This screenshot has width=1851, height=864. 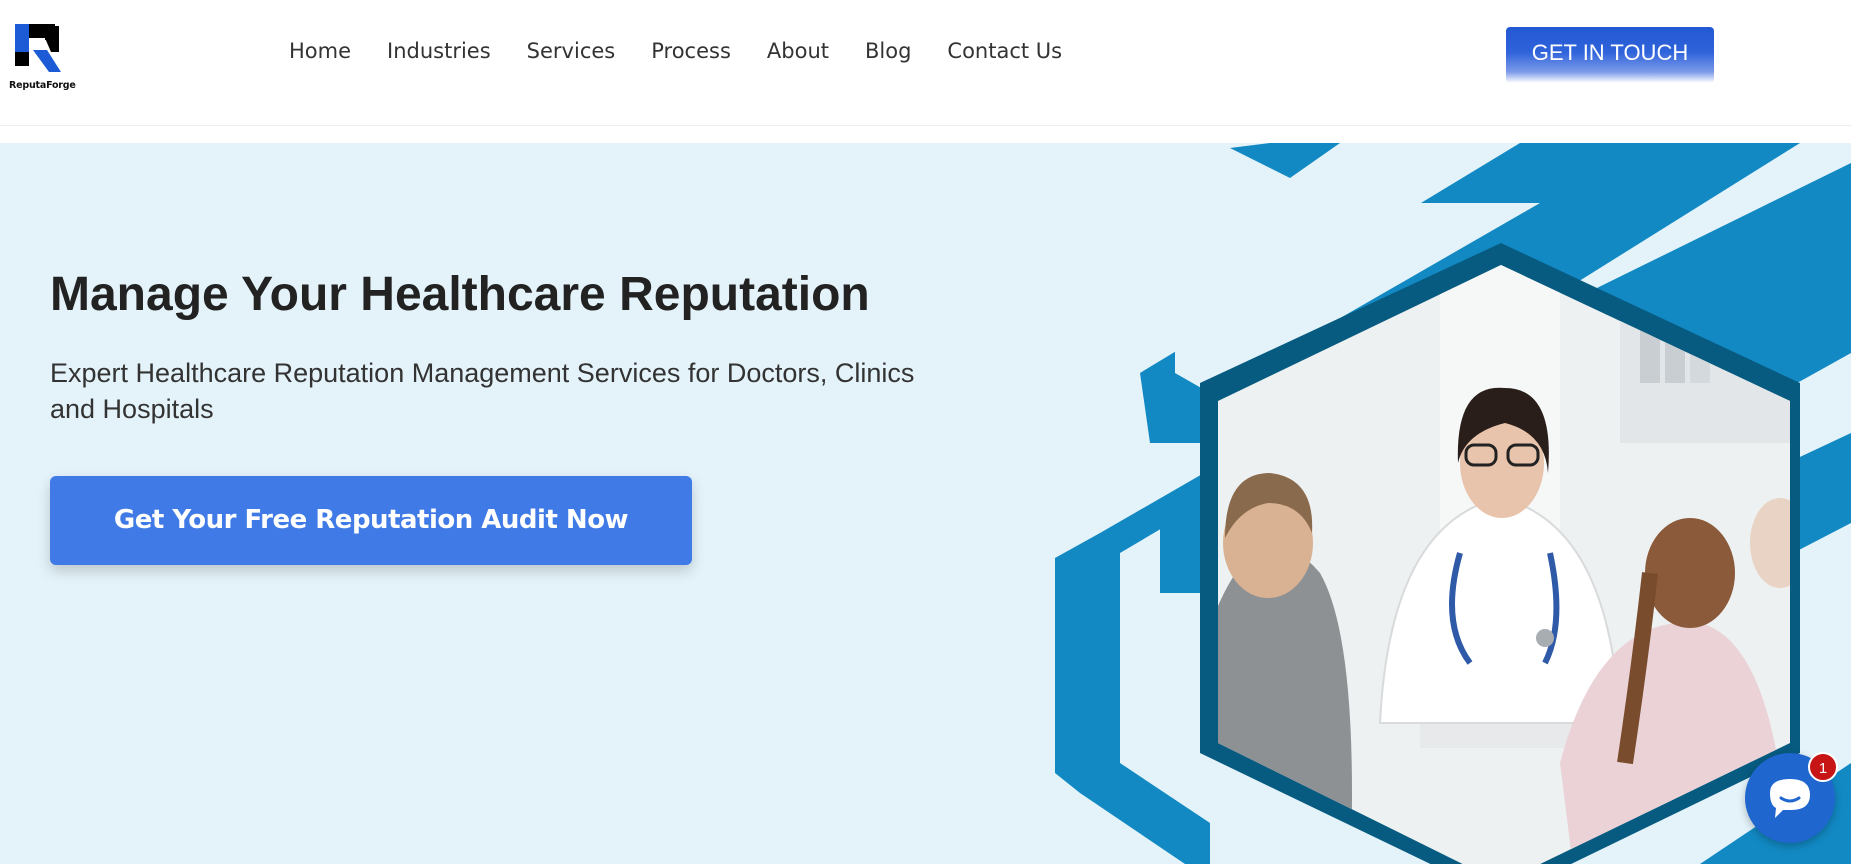 I want to click on get-in-touch-button: GET IN TOUCH, so click(x=1610, y=55).